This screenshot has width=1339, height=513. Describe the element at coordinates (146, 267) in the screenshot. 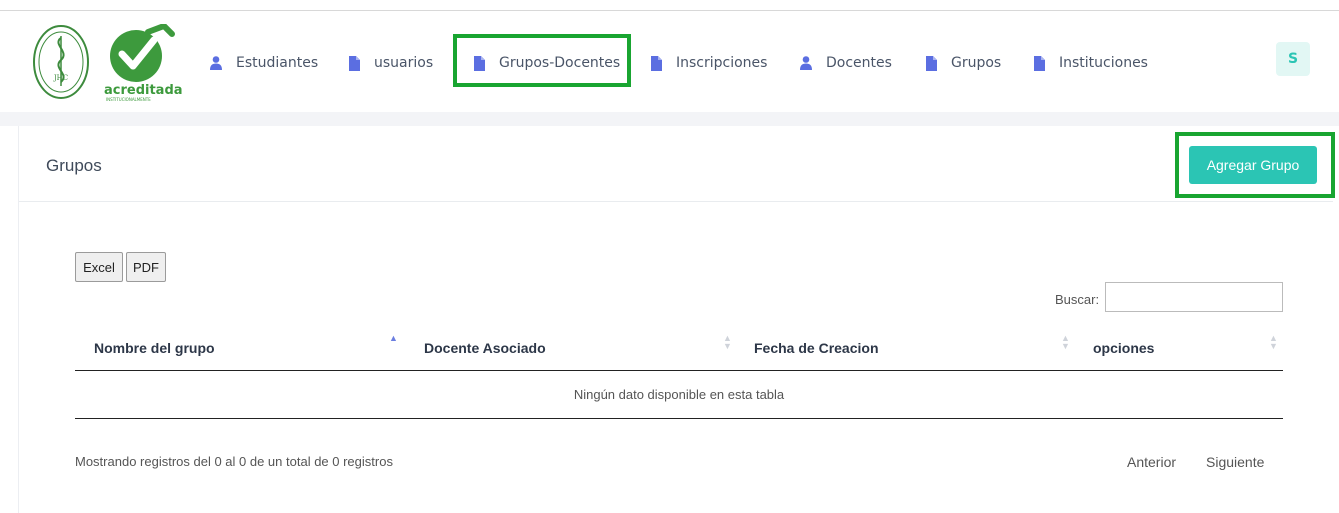

I see `export-pdf-button: PDF` at that location.